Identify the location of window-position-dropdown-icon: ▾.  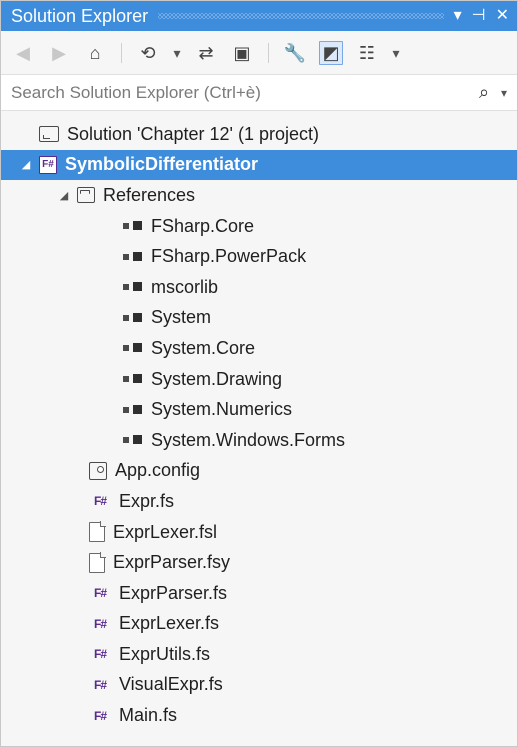
(458, 16).